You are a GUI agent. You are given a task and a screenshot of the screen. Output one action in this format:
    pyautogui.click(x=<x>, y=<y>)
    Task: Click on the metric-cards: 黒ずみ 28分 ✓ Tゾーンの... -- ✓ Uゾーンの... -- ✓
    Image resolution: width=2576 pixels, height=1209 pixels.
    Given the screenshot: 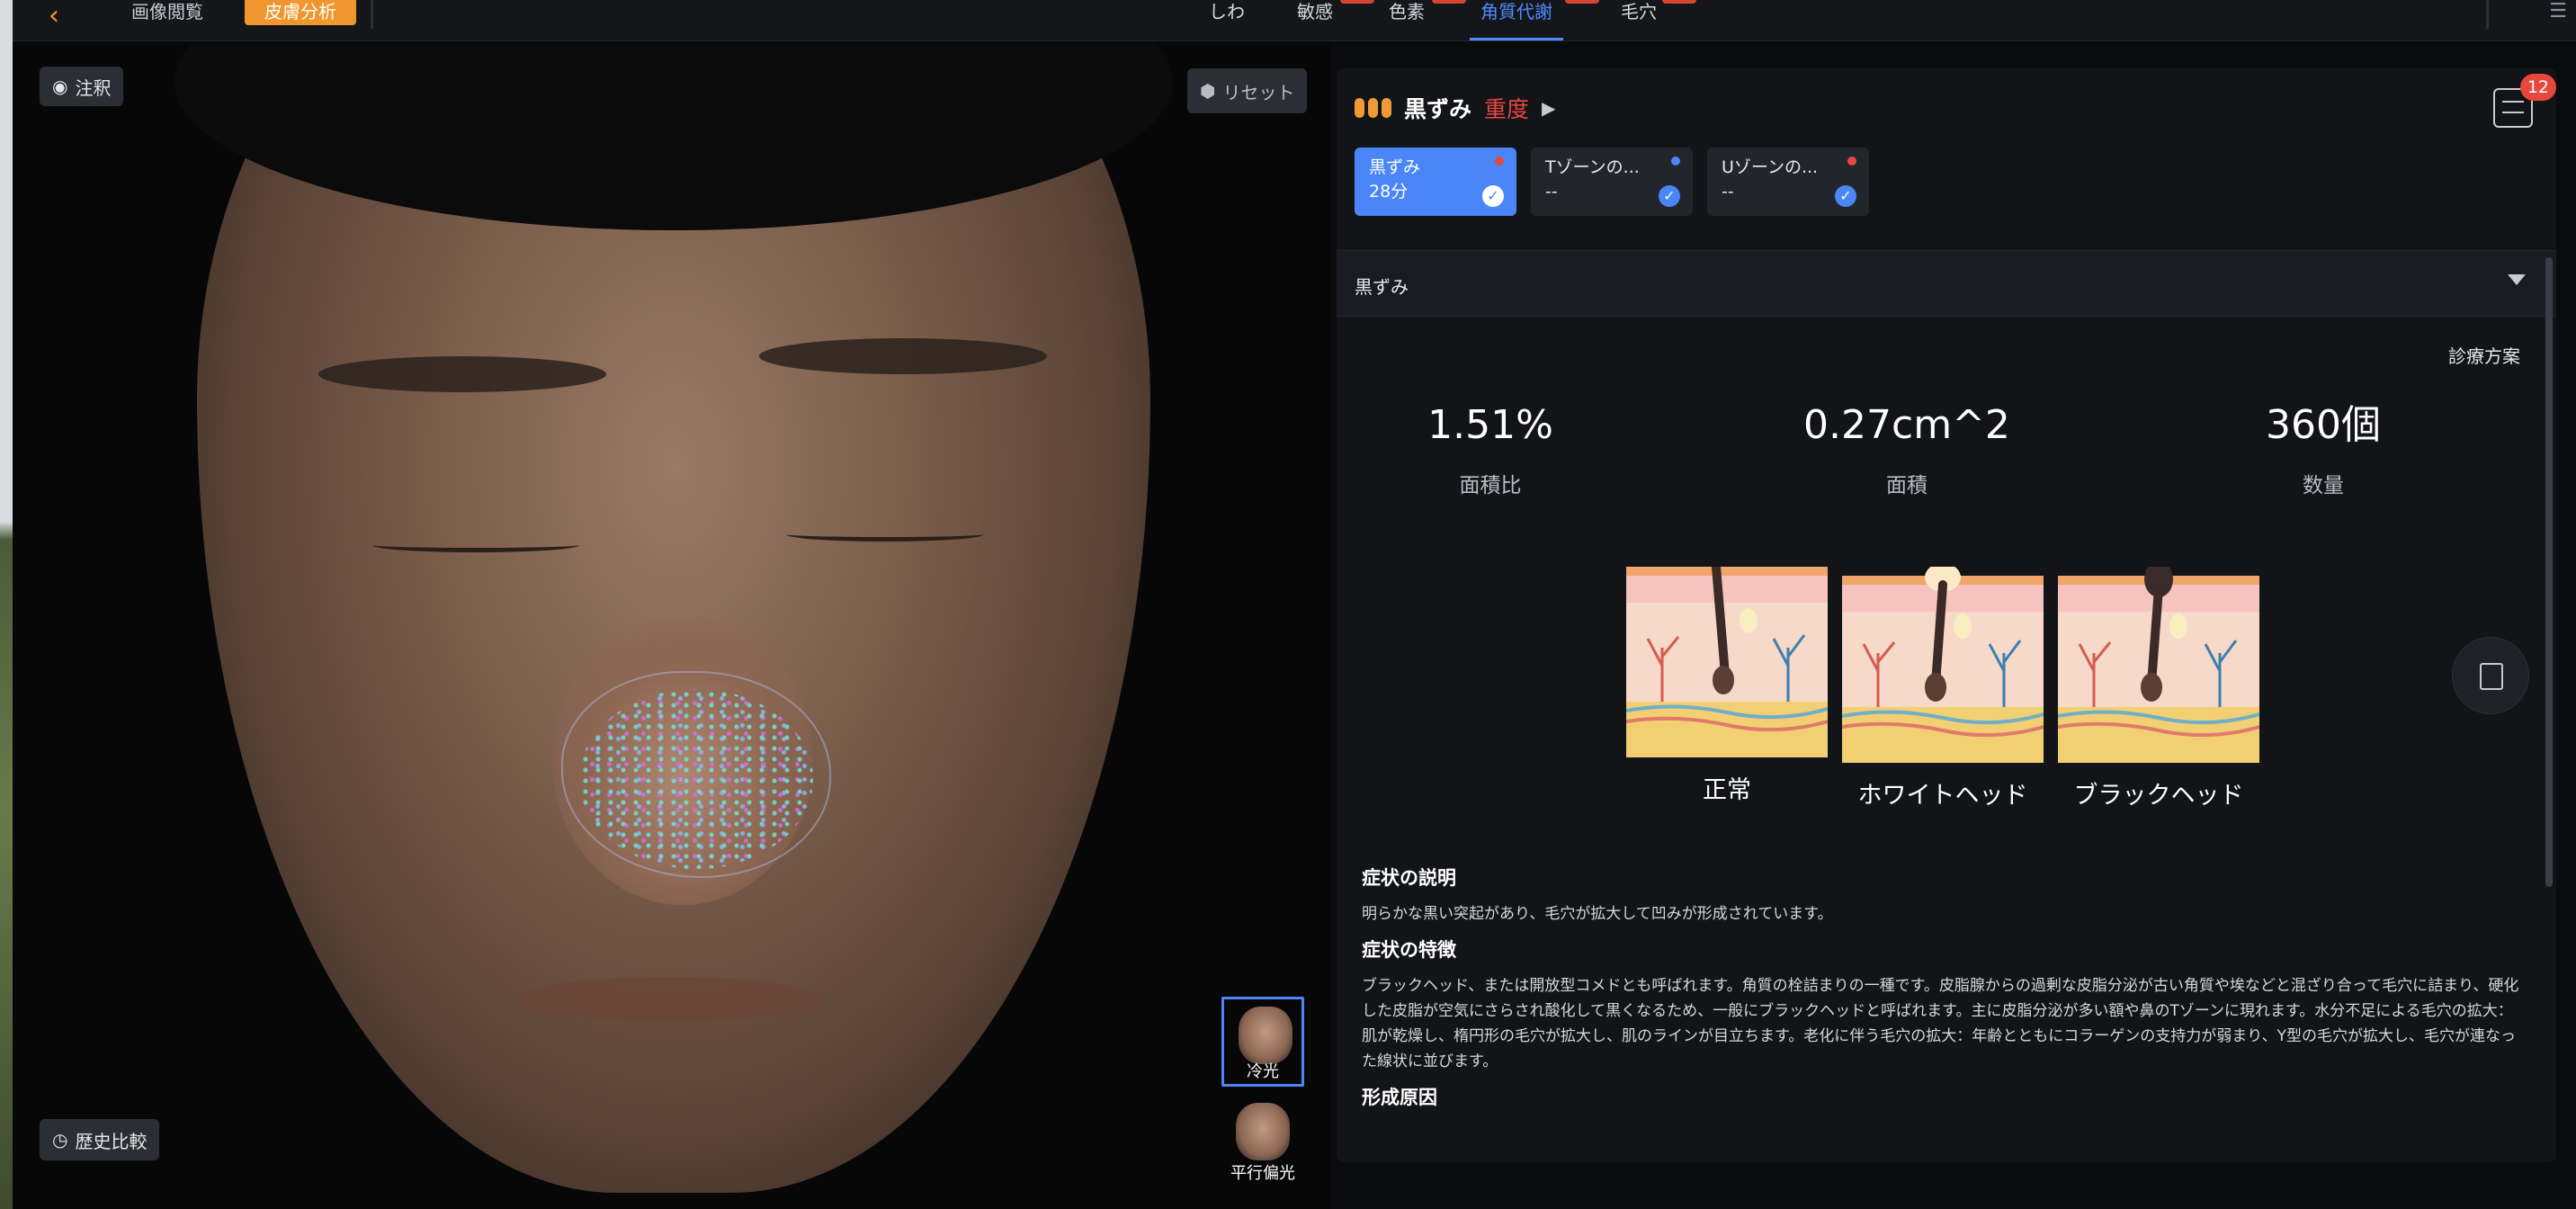 What is the action you would take?
    pyautogui.click(x=1612, y=182)
    